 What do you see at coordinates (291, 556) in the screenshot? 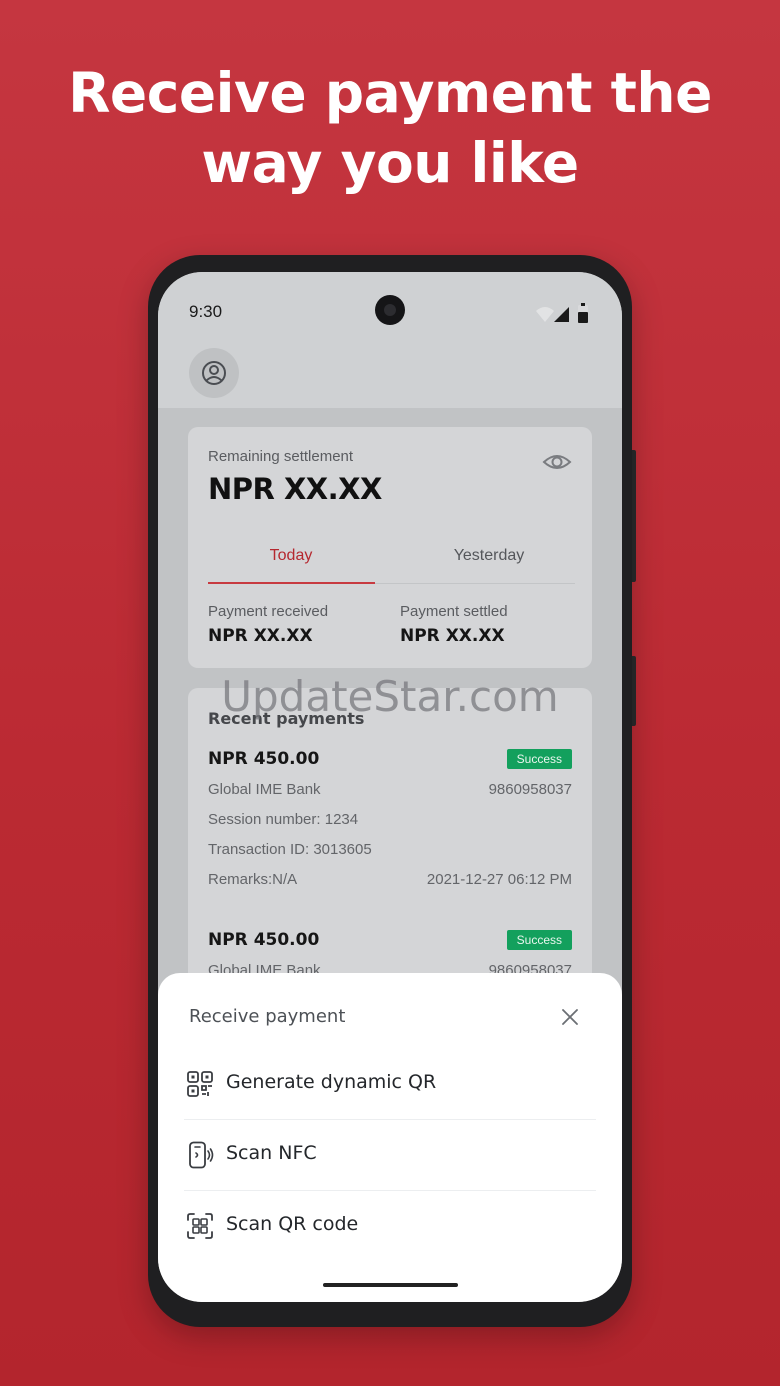
I see `tab-today: Today` at bounding box center [291, 556].